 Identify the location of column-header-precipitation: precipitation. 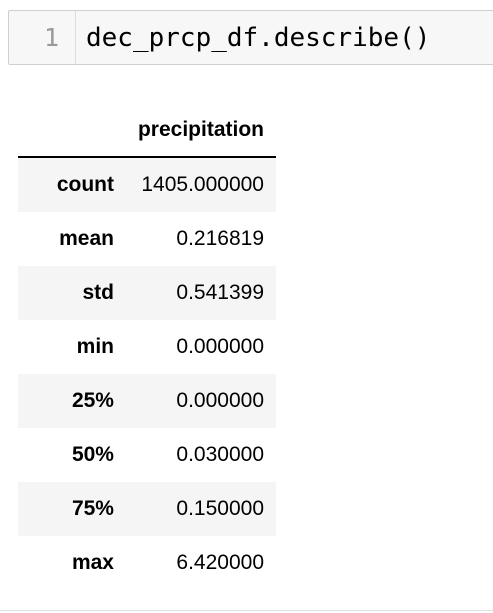
(200, 129).